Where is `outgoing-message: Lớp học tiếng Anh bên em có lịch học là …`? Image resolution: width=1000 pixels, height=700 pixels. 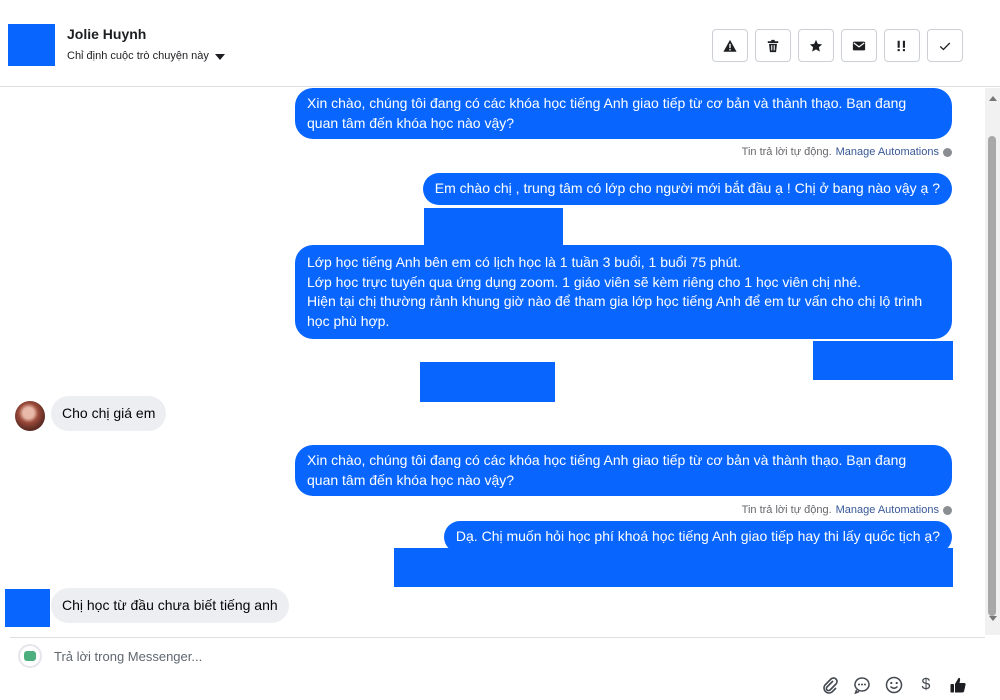 outgoing-message: Lớp học tiếng Anh bên em có lịch học là … is located at coordinates (623, 292).